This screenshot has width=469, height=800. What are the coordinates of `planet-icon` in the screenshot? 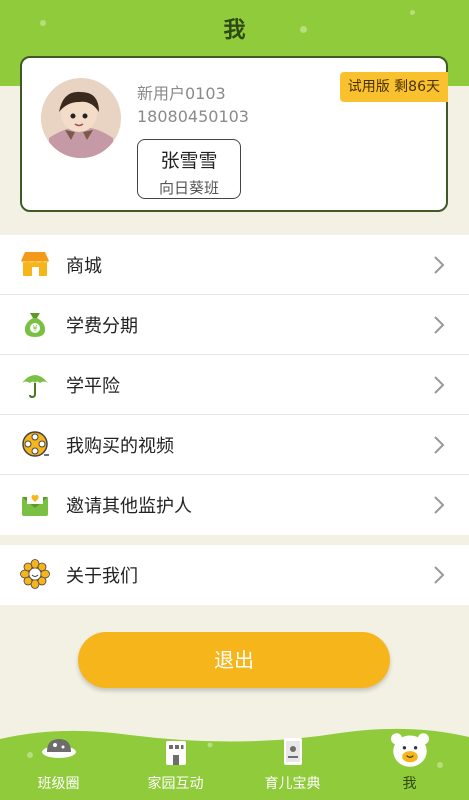 It's located at (59, 748).